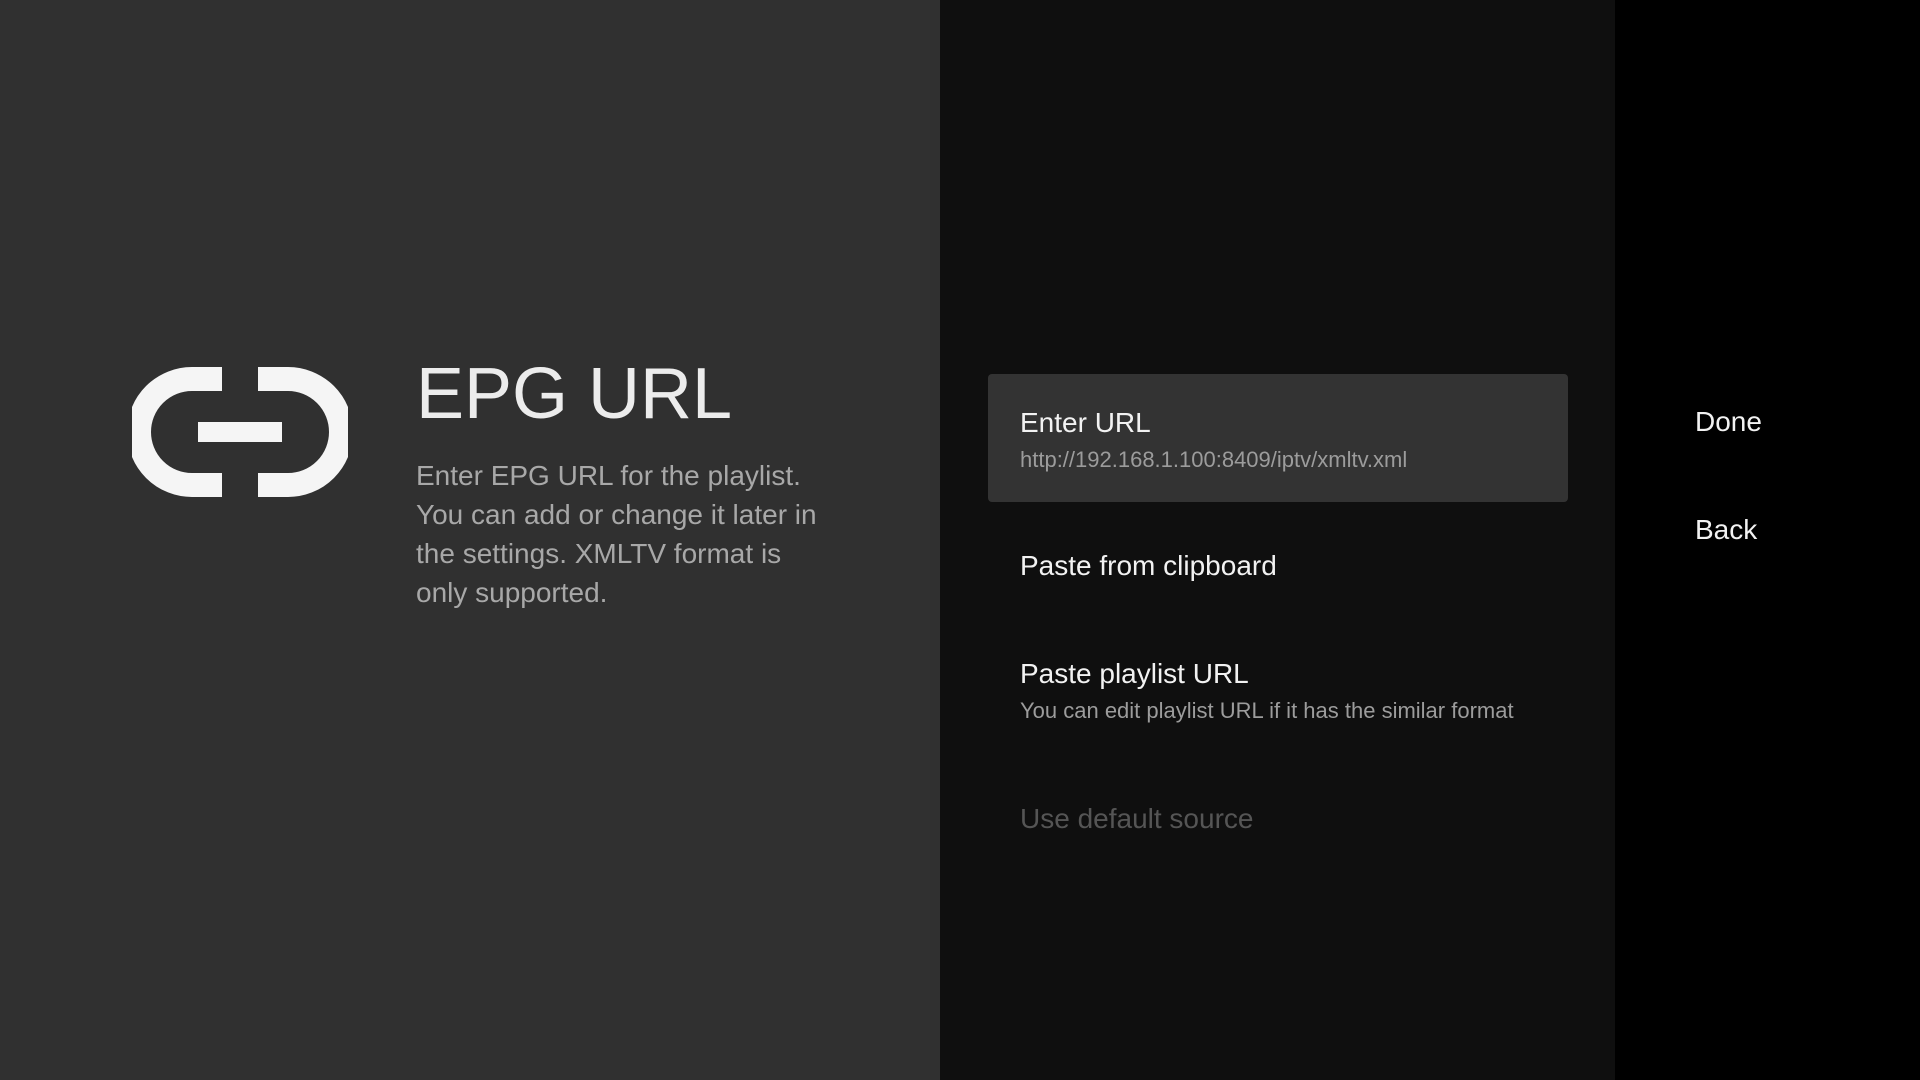  What do you see at coordinates (1726, 530) in the screenshot?
I see `back-button: Back` at bounding box center [1726, 530].